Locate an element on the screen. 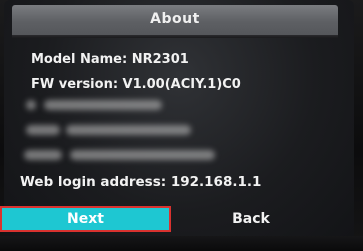 The image size is (363, 251). bezel-bottom is located at coordinates (181, 243).